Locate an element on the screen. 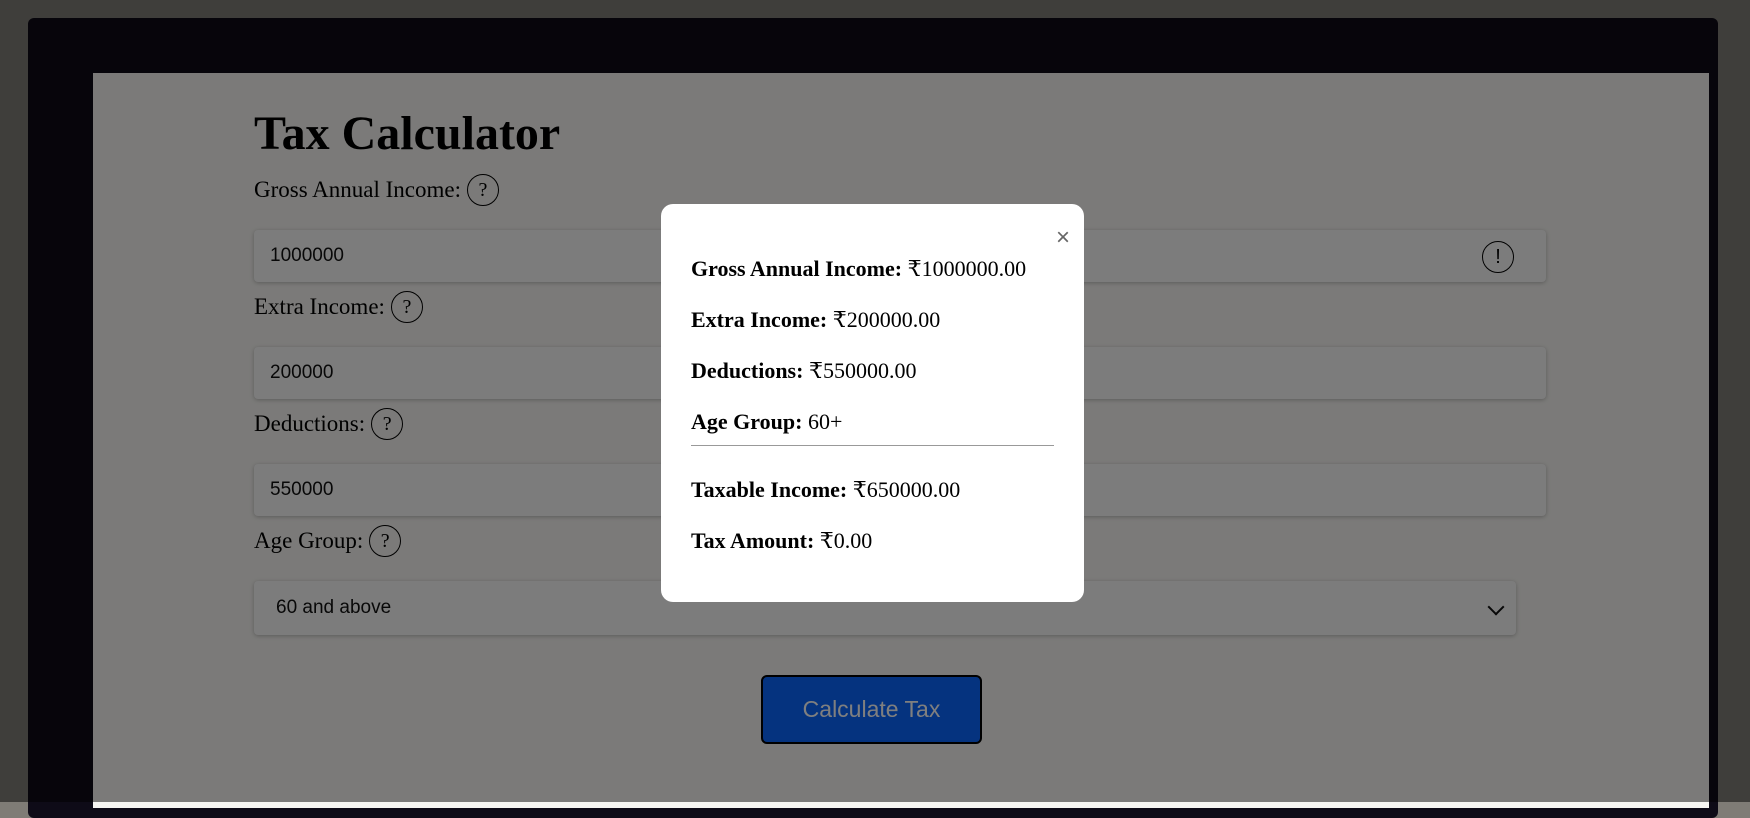  result-age-value: 60+ is located at coordinates (825, 421).